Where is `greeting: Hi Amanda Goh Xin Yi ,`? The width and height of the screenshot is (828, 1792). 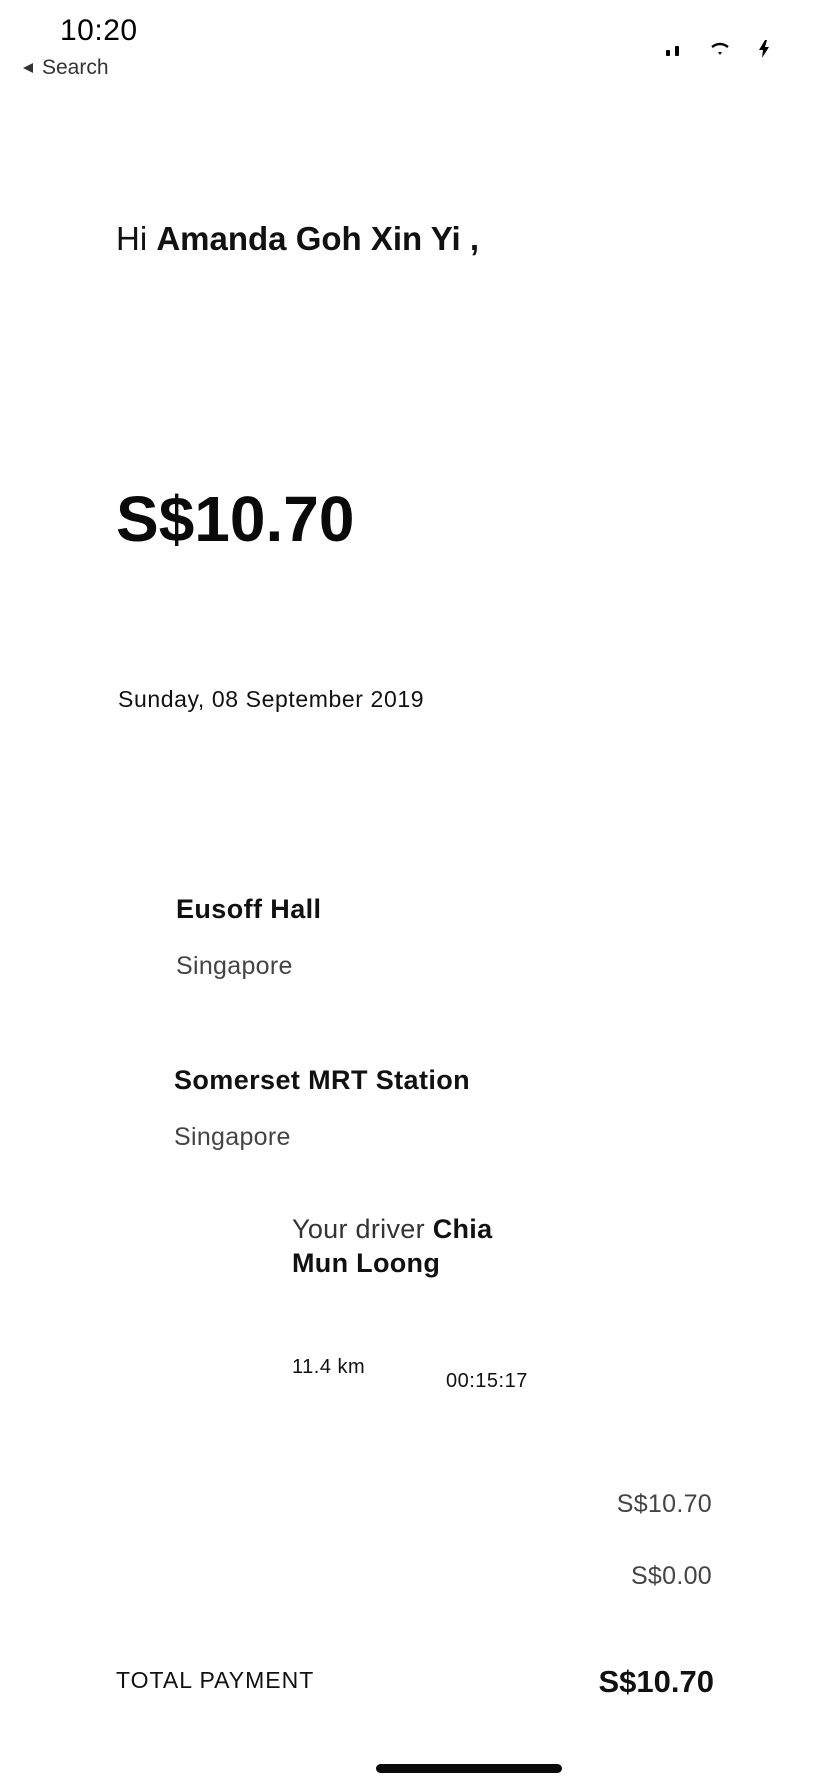
greeting: Hi Amanda Goh Xin Yi , is located at coordinates (297, 239).